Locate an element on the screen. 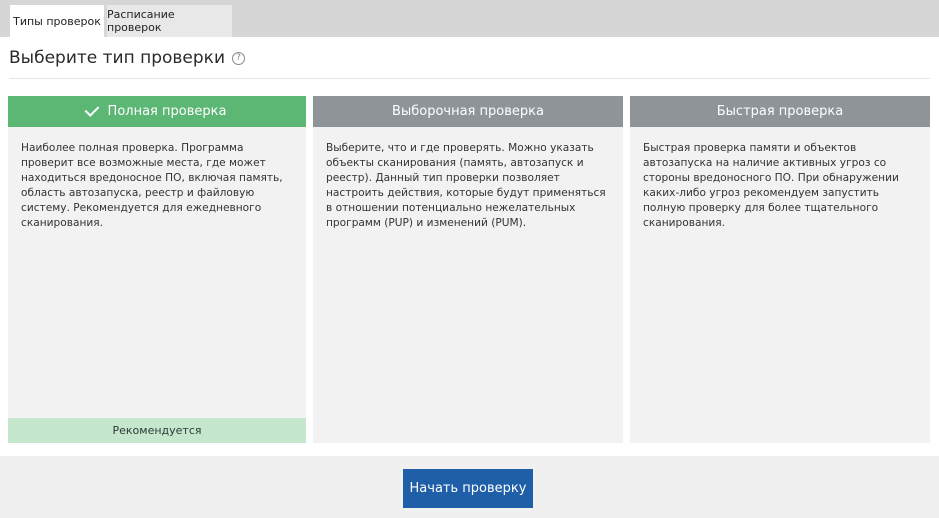  start-scan-button: Начать проверку is located at coordinates (468, 488).